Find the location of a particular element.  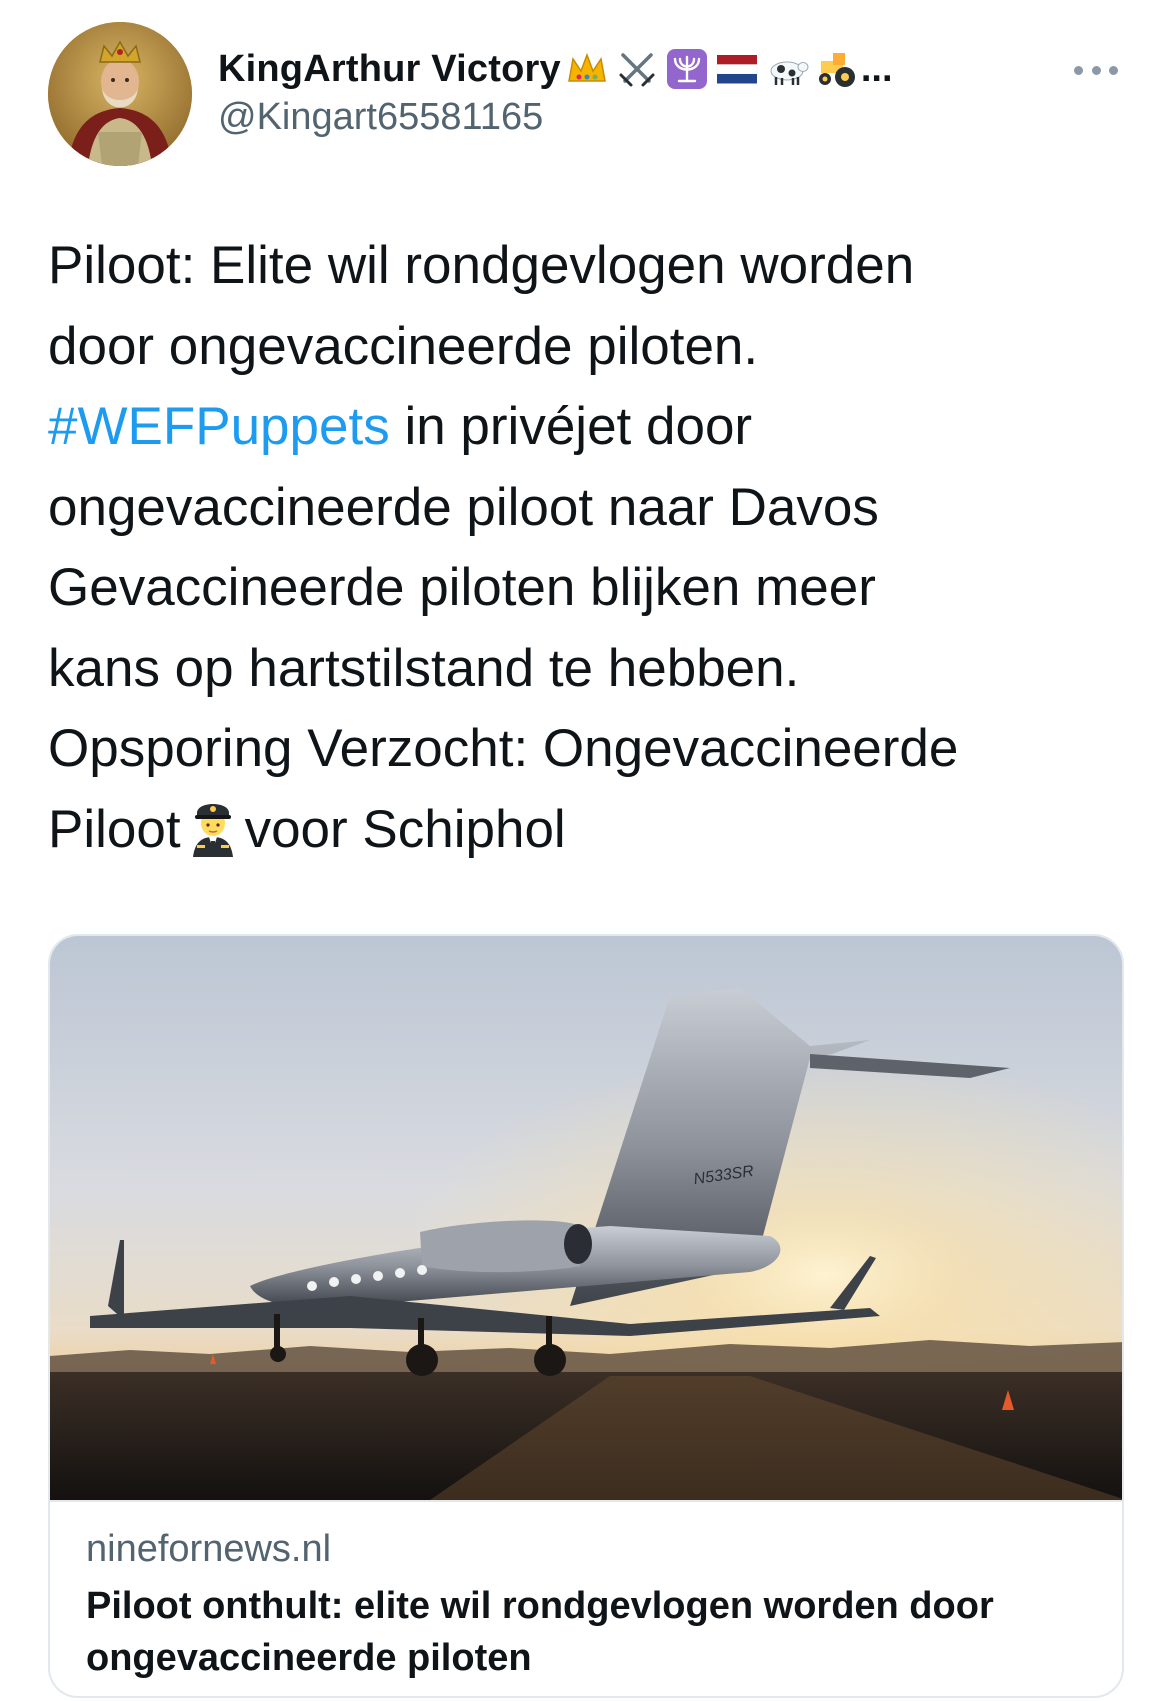

cow-icon is located at coordinates (787, 69).